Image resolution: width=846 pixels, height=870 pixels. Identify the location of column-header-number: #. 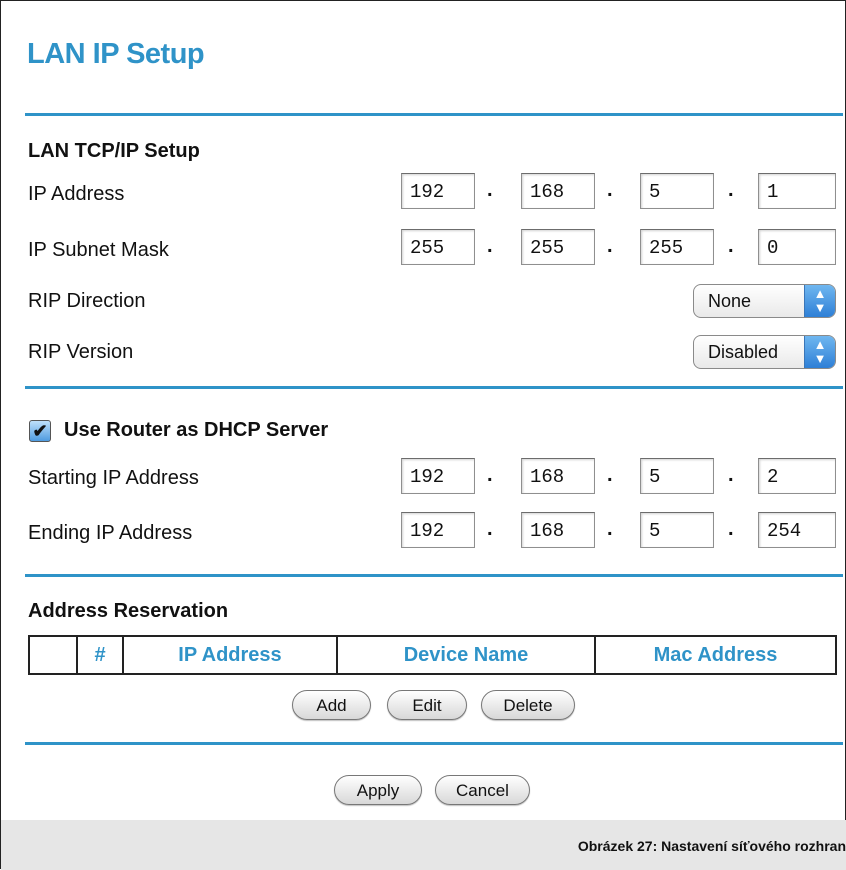
(100, 655).